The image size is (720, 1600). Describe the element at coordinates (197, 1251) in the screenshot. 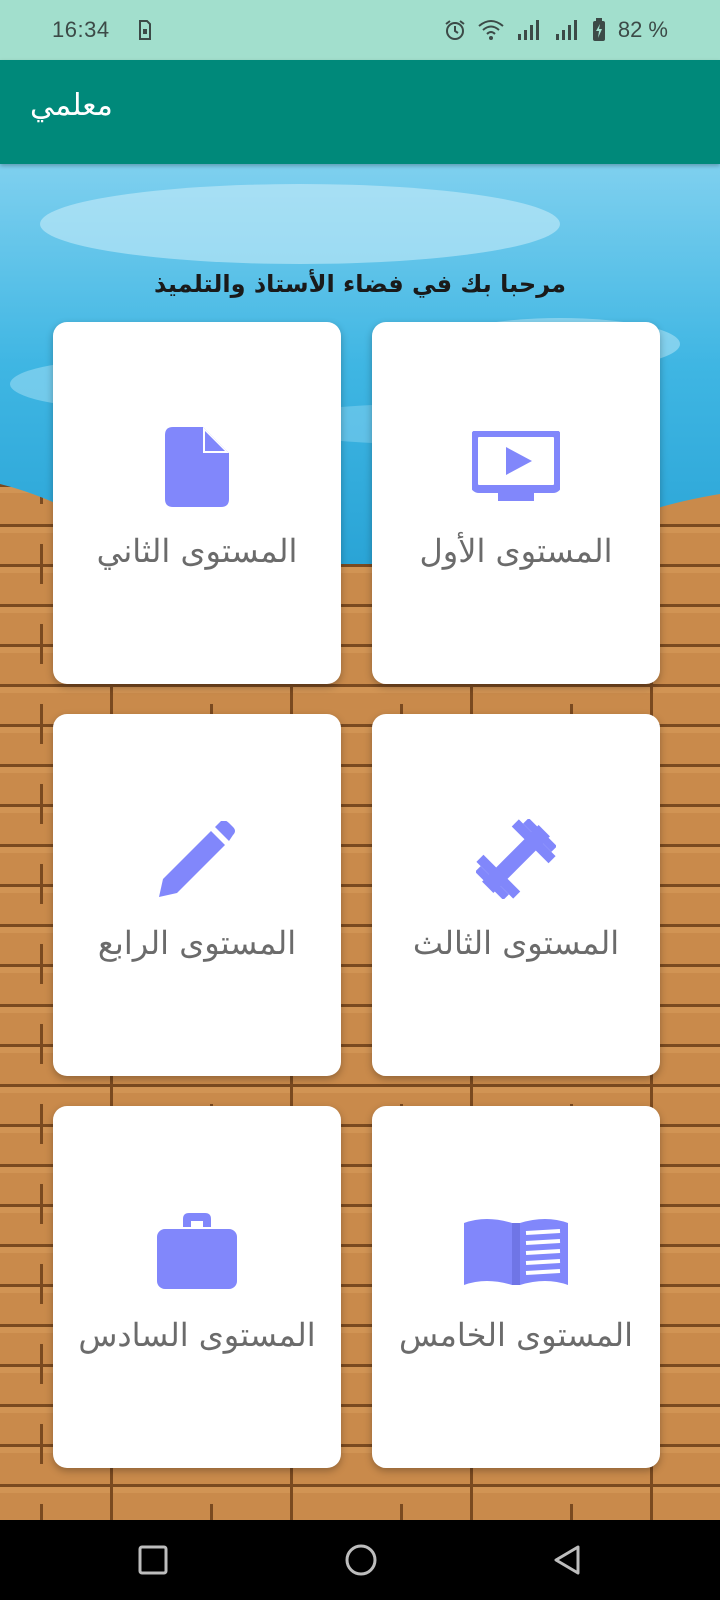

I see `briefcase-icon` at that location.